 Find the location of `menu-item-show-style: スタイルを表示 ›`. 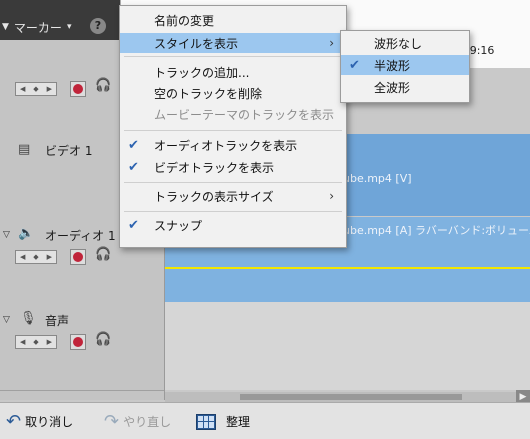

menu-item-show-style: スタイルを表示 › is located at coordinates (233, 43).